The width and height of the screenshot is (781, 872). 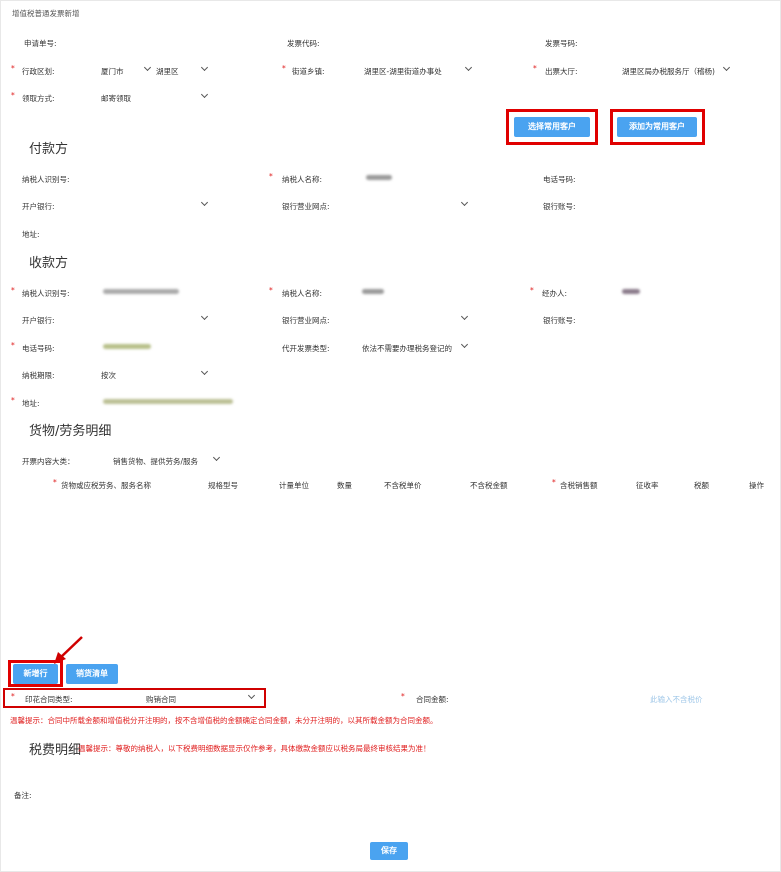 What do you see at coordinates (306, 348) in the screenshot?
I see `payee-invoice-type-label: 代开发票类型:` at bounding box center [306, 348].